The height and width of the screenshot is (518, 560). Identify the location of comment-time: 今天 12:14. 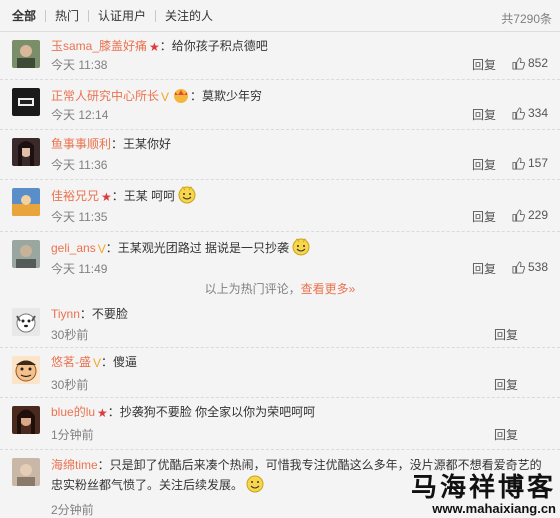
(80, 115).